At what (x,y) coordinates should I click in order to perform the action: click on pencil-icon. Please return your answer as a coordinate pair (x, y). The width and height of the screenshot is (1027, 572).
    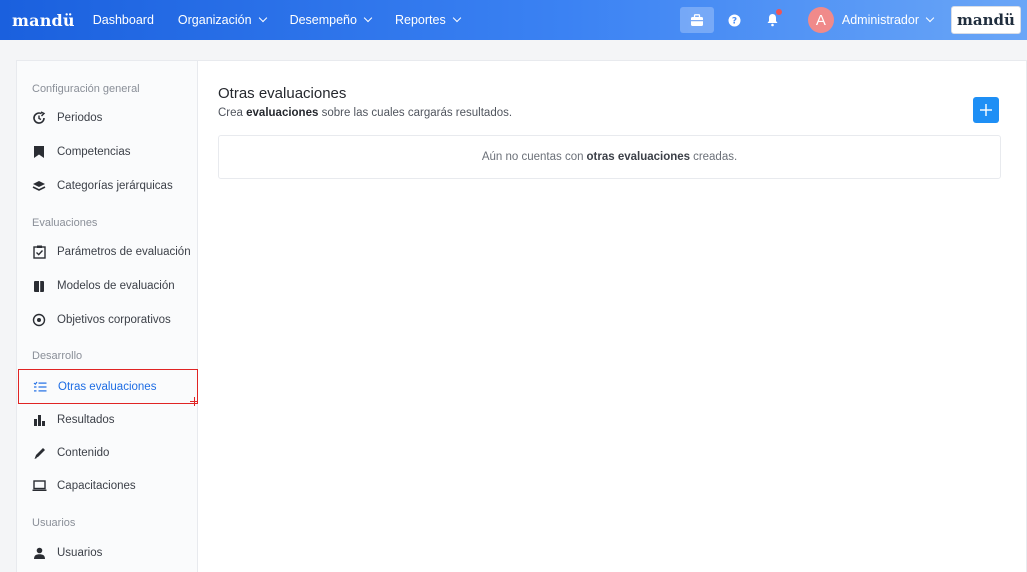
    Looking at the image, I should click on (39, 453).